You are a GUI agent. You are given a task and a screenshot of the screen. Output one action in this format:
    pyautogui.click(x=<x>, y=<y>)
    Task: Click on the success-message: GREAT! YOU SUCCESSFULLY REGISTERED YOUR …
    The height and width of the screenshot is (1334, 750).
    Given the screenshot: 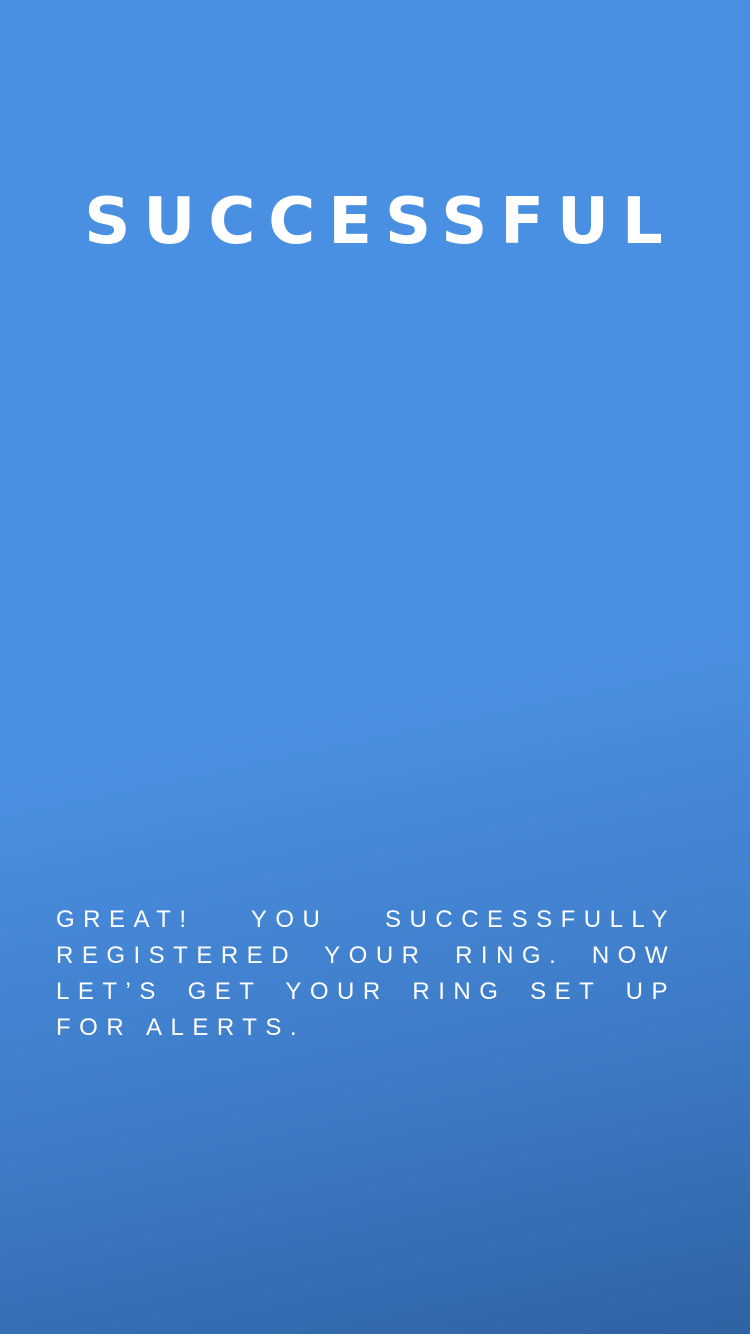 What is the action you would take?
    pyautogui.click(x=366, y=973)
    